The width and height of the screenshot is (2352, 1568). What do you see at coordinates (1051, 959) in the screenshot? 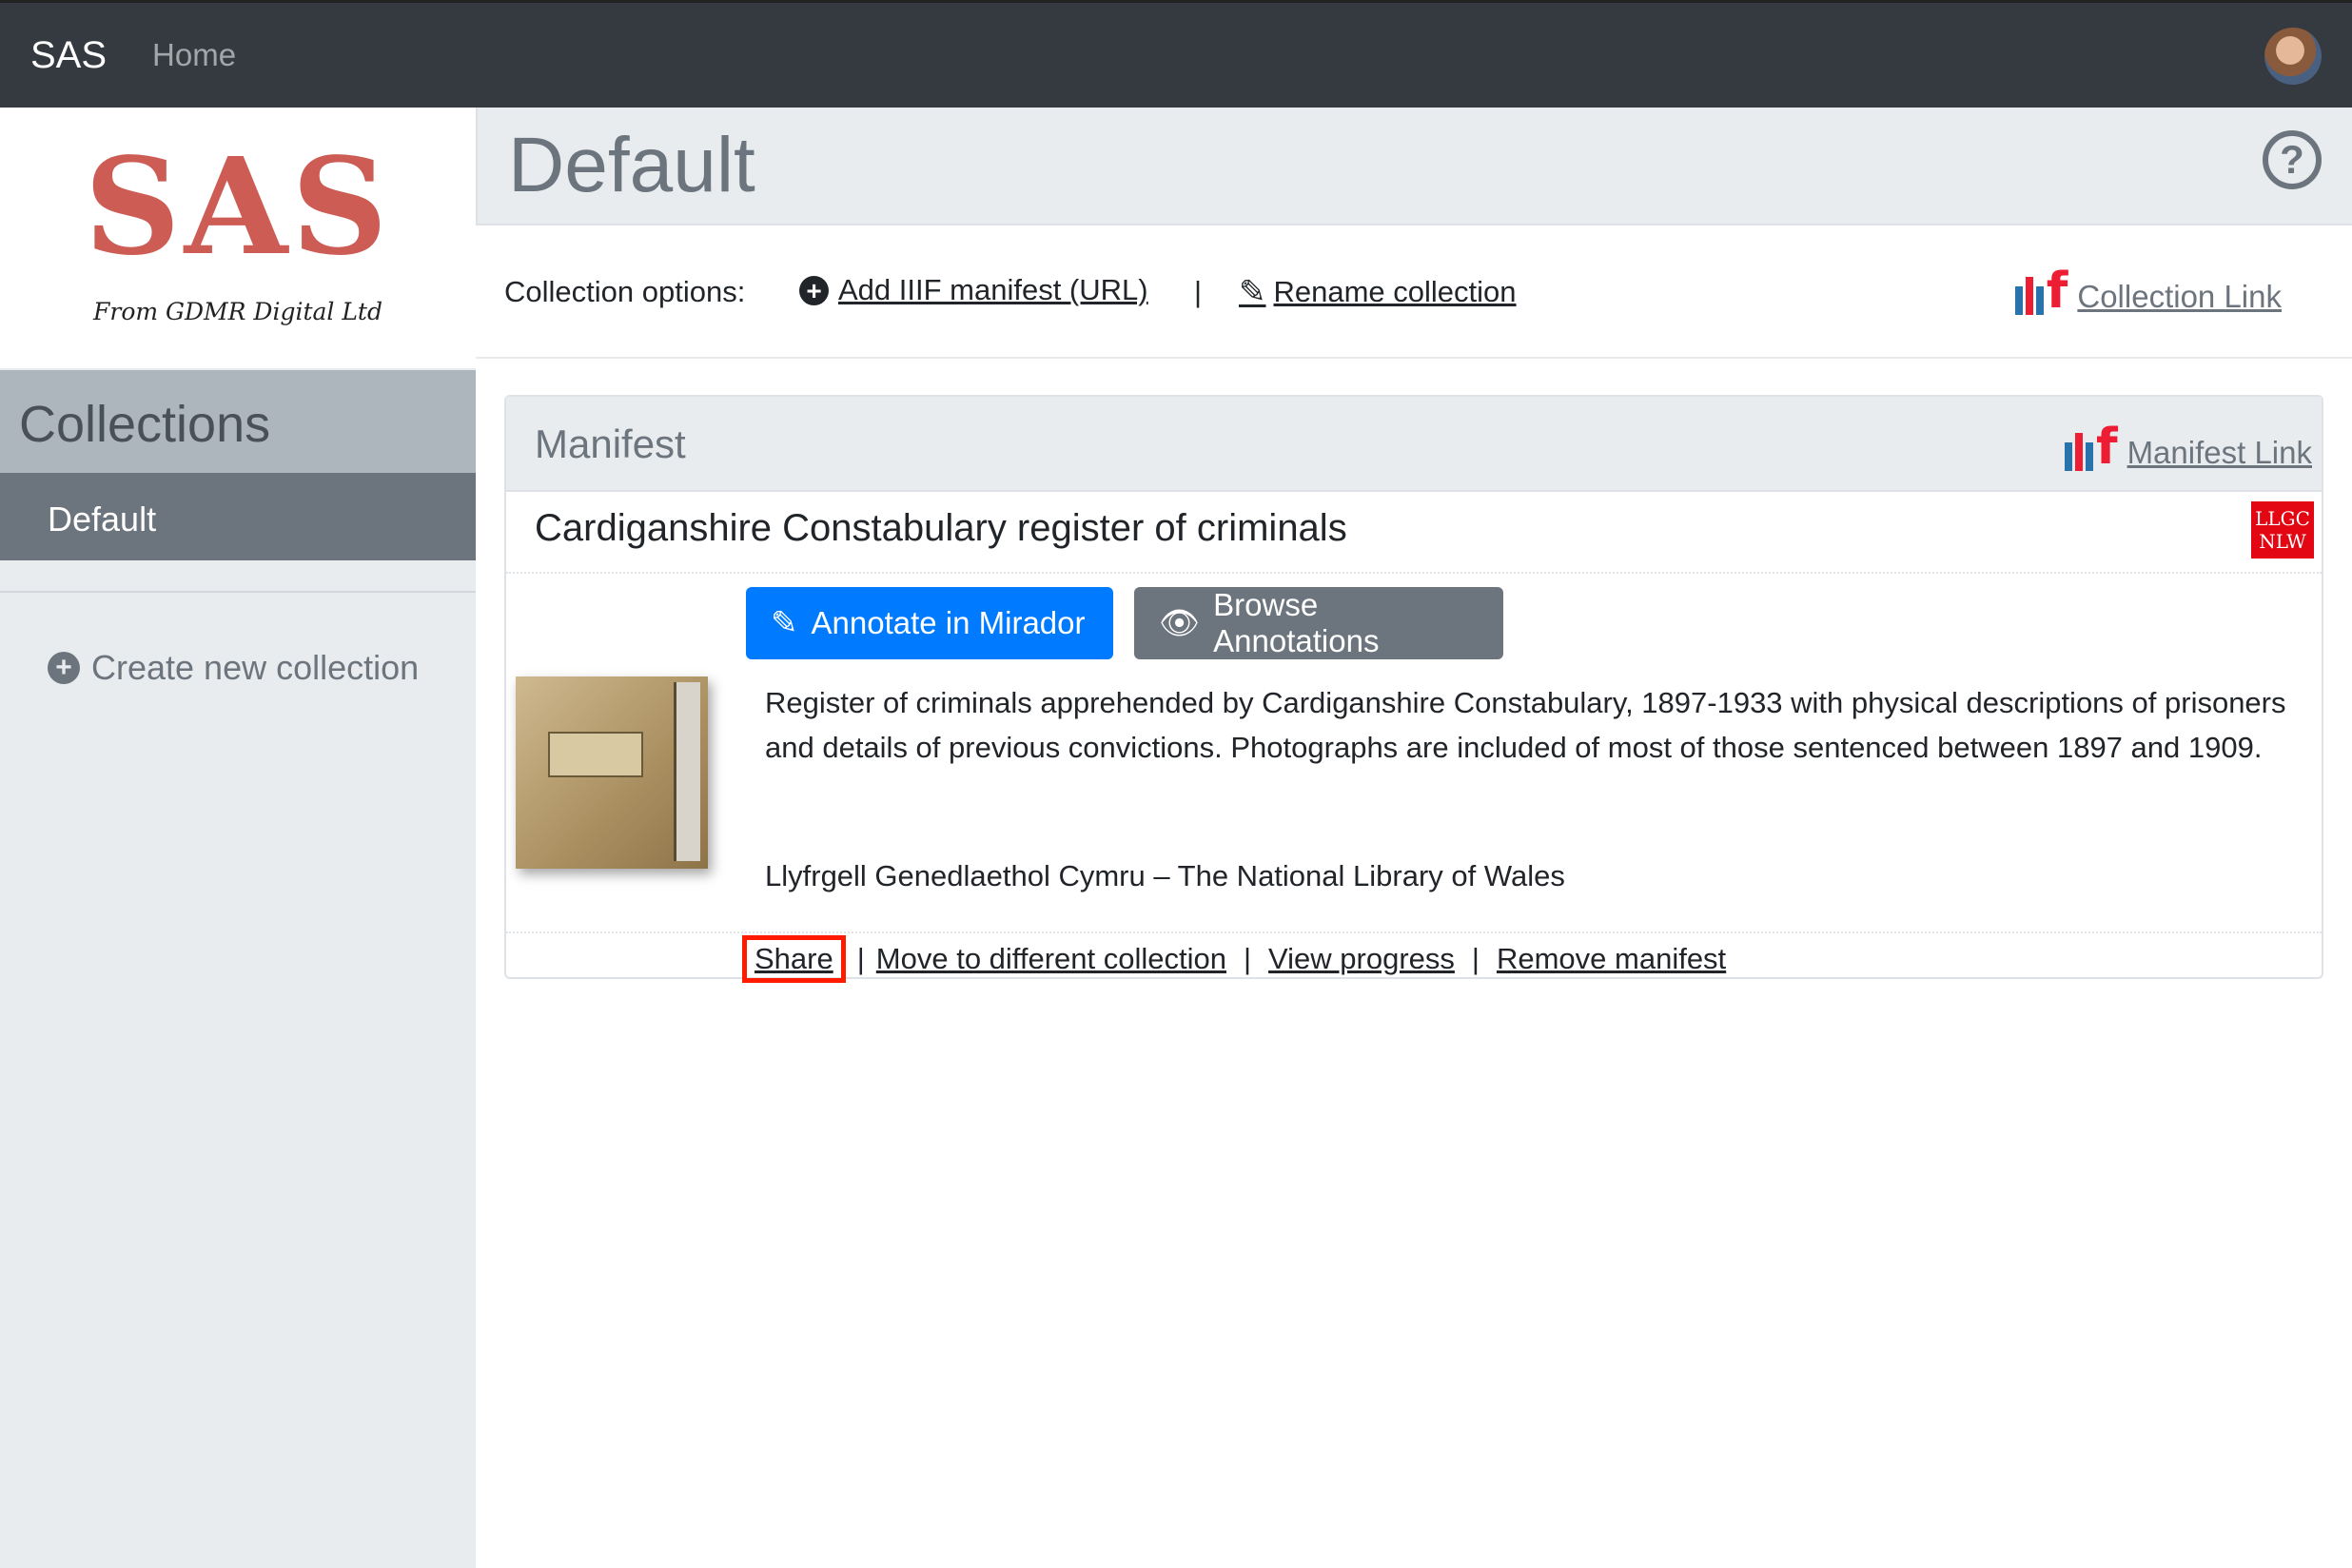
I see `move-collection-link: Move to different collection` at bounding box center [1051, 959].